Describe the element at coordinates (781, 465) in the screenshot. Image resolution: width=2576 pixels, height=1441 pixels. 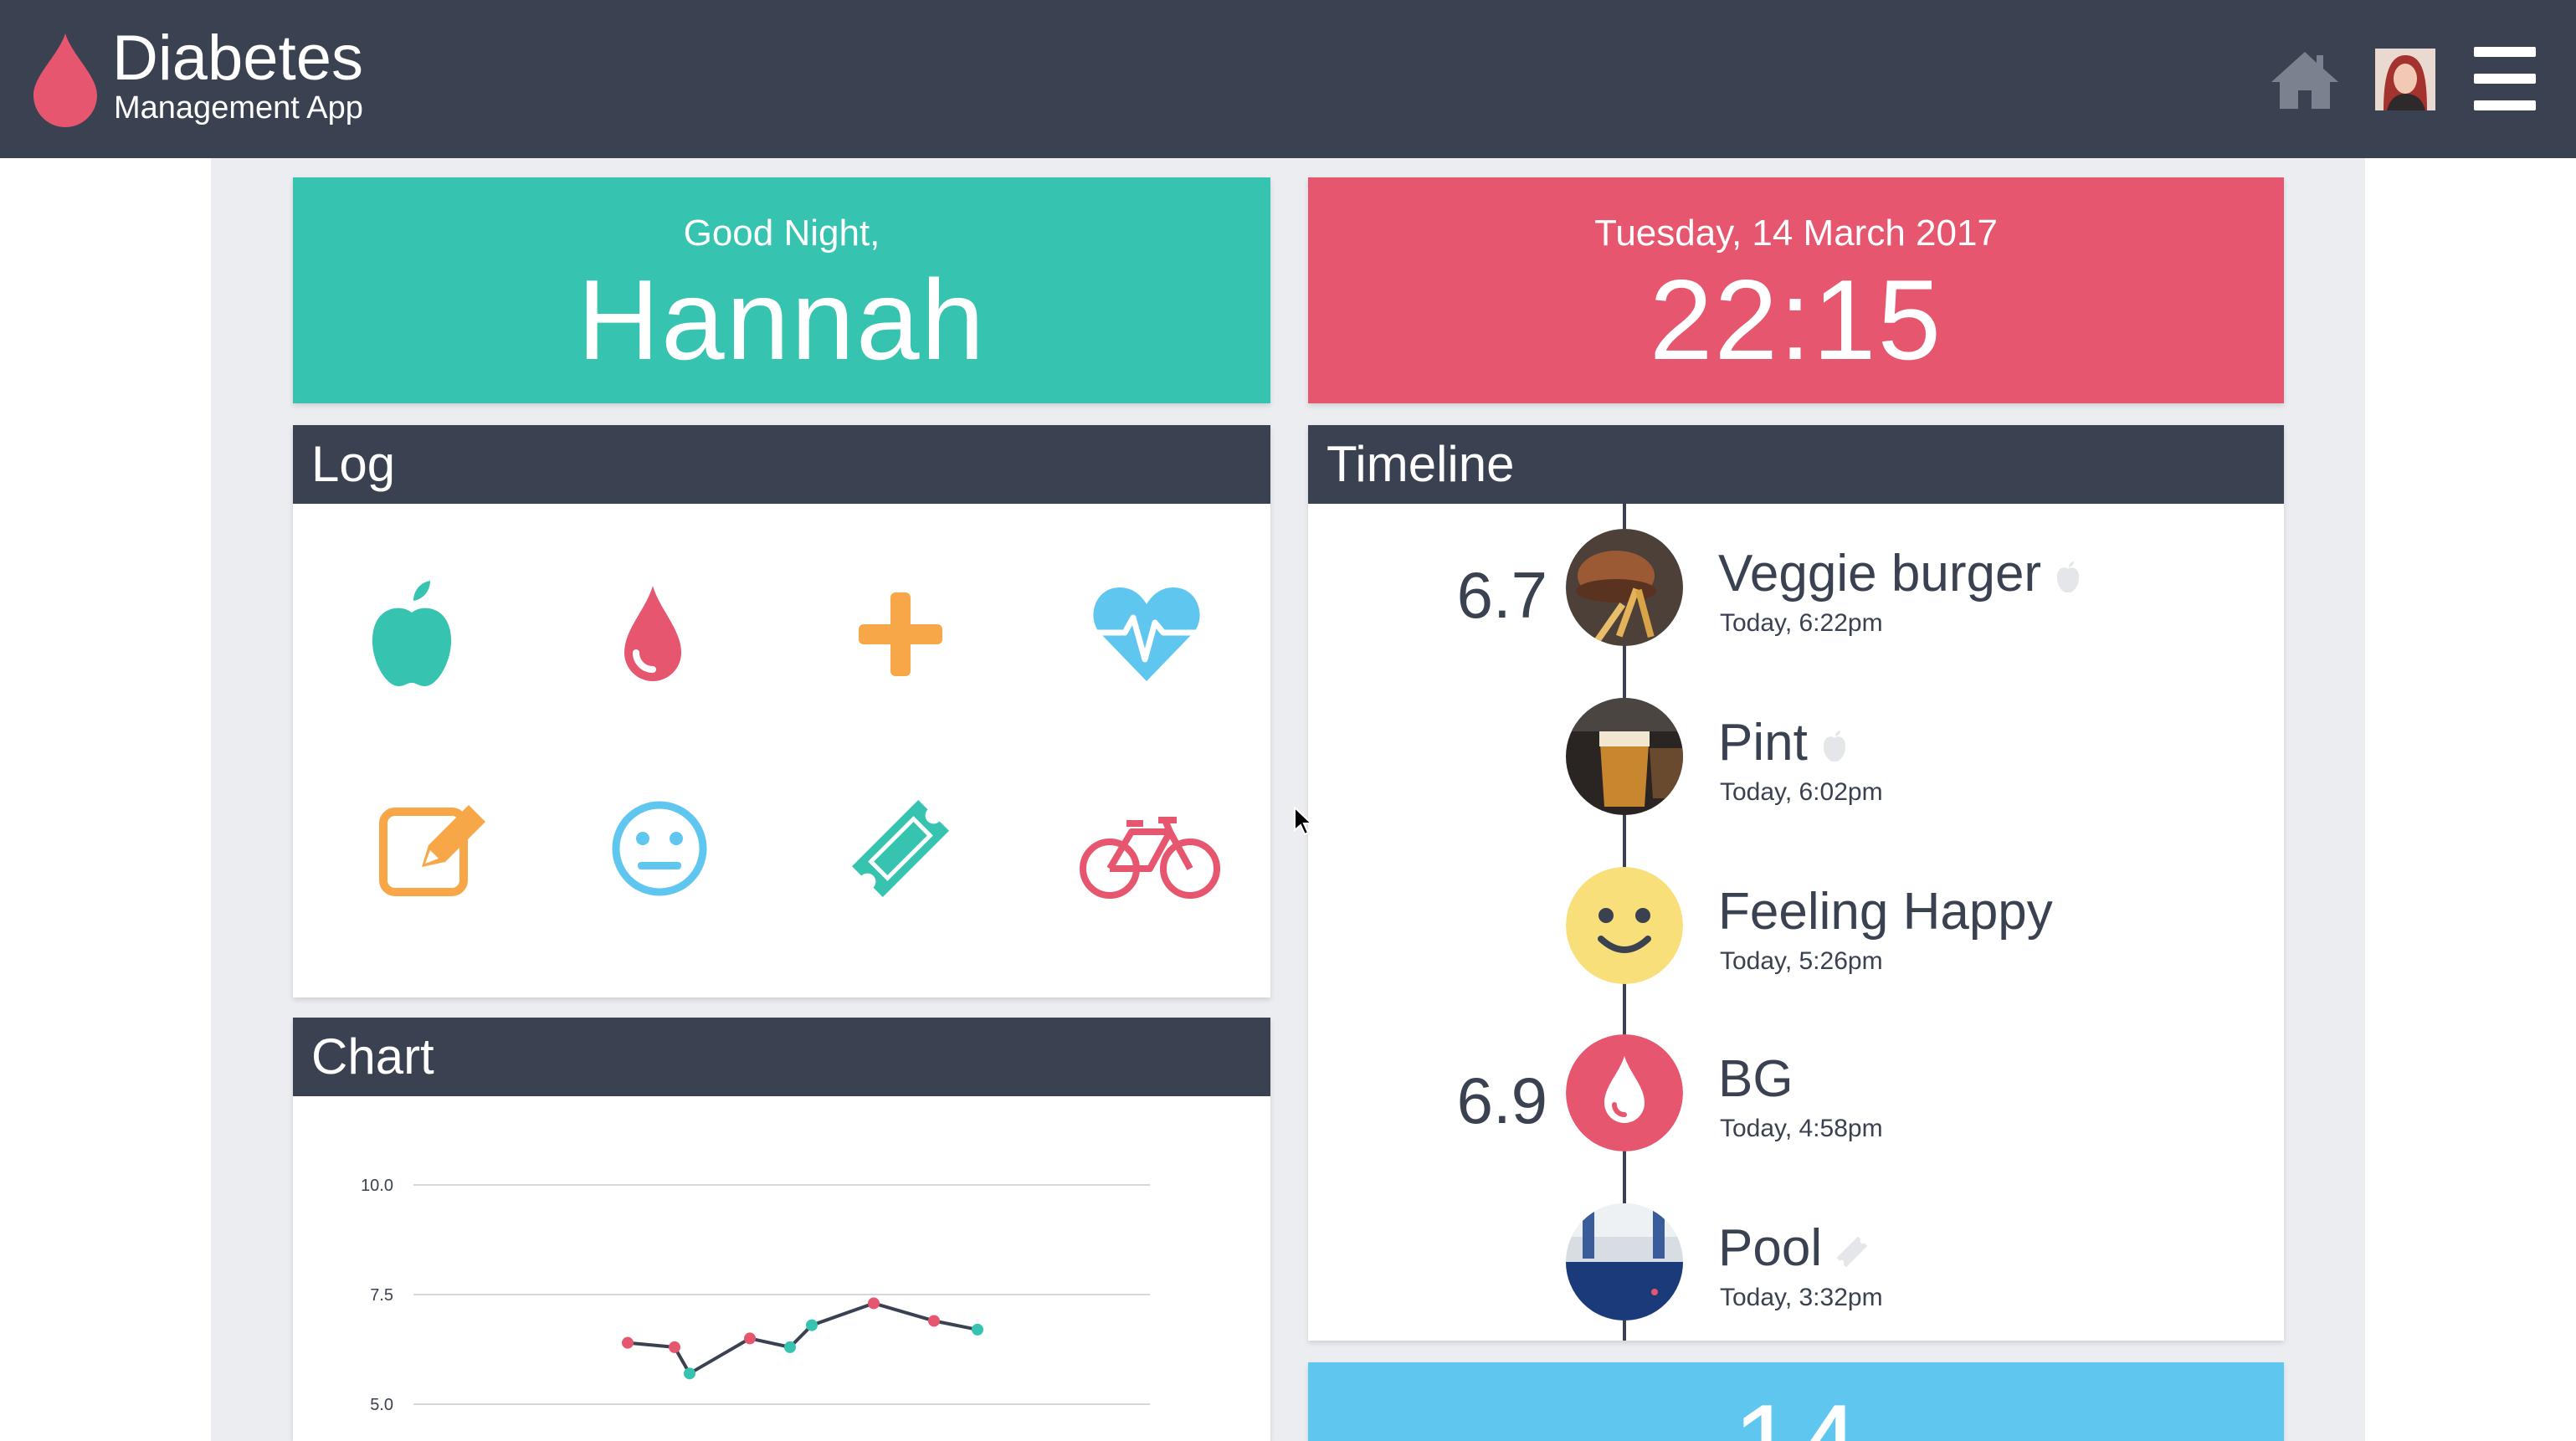
I see `log-title: Log` at that location.